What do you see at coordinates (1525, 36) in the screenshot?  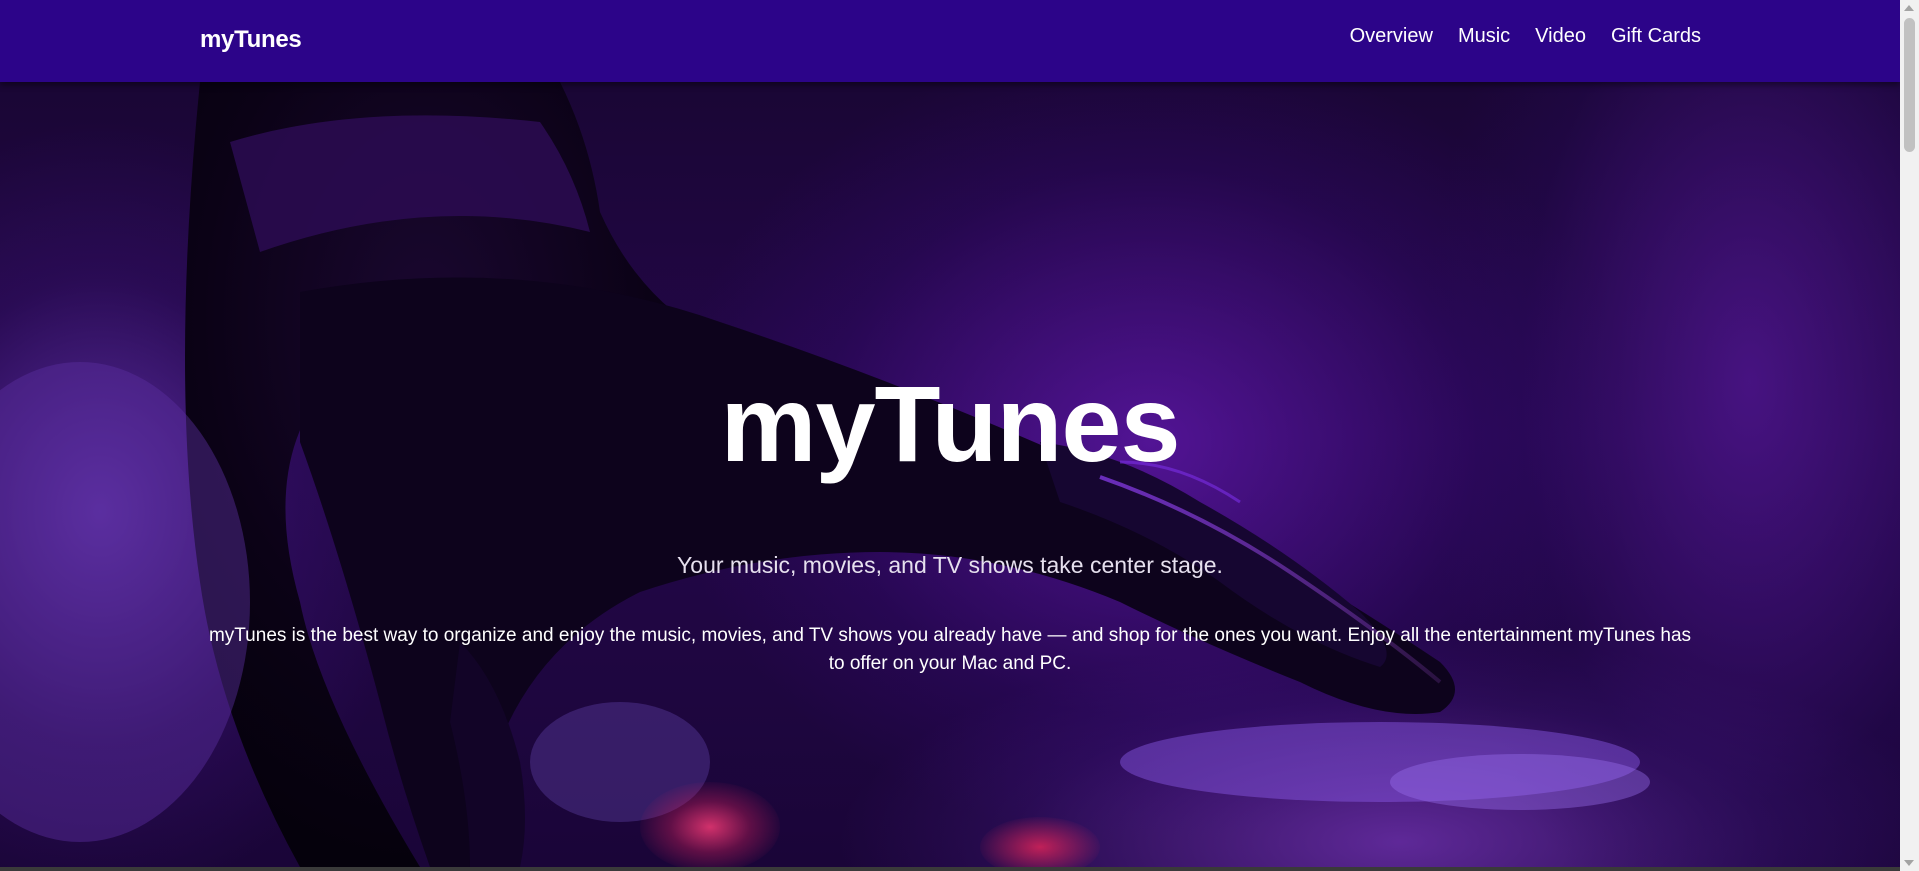 I see `nav-links: Overview Music Video Gift Cards` at bounding box center [1525, 36].